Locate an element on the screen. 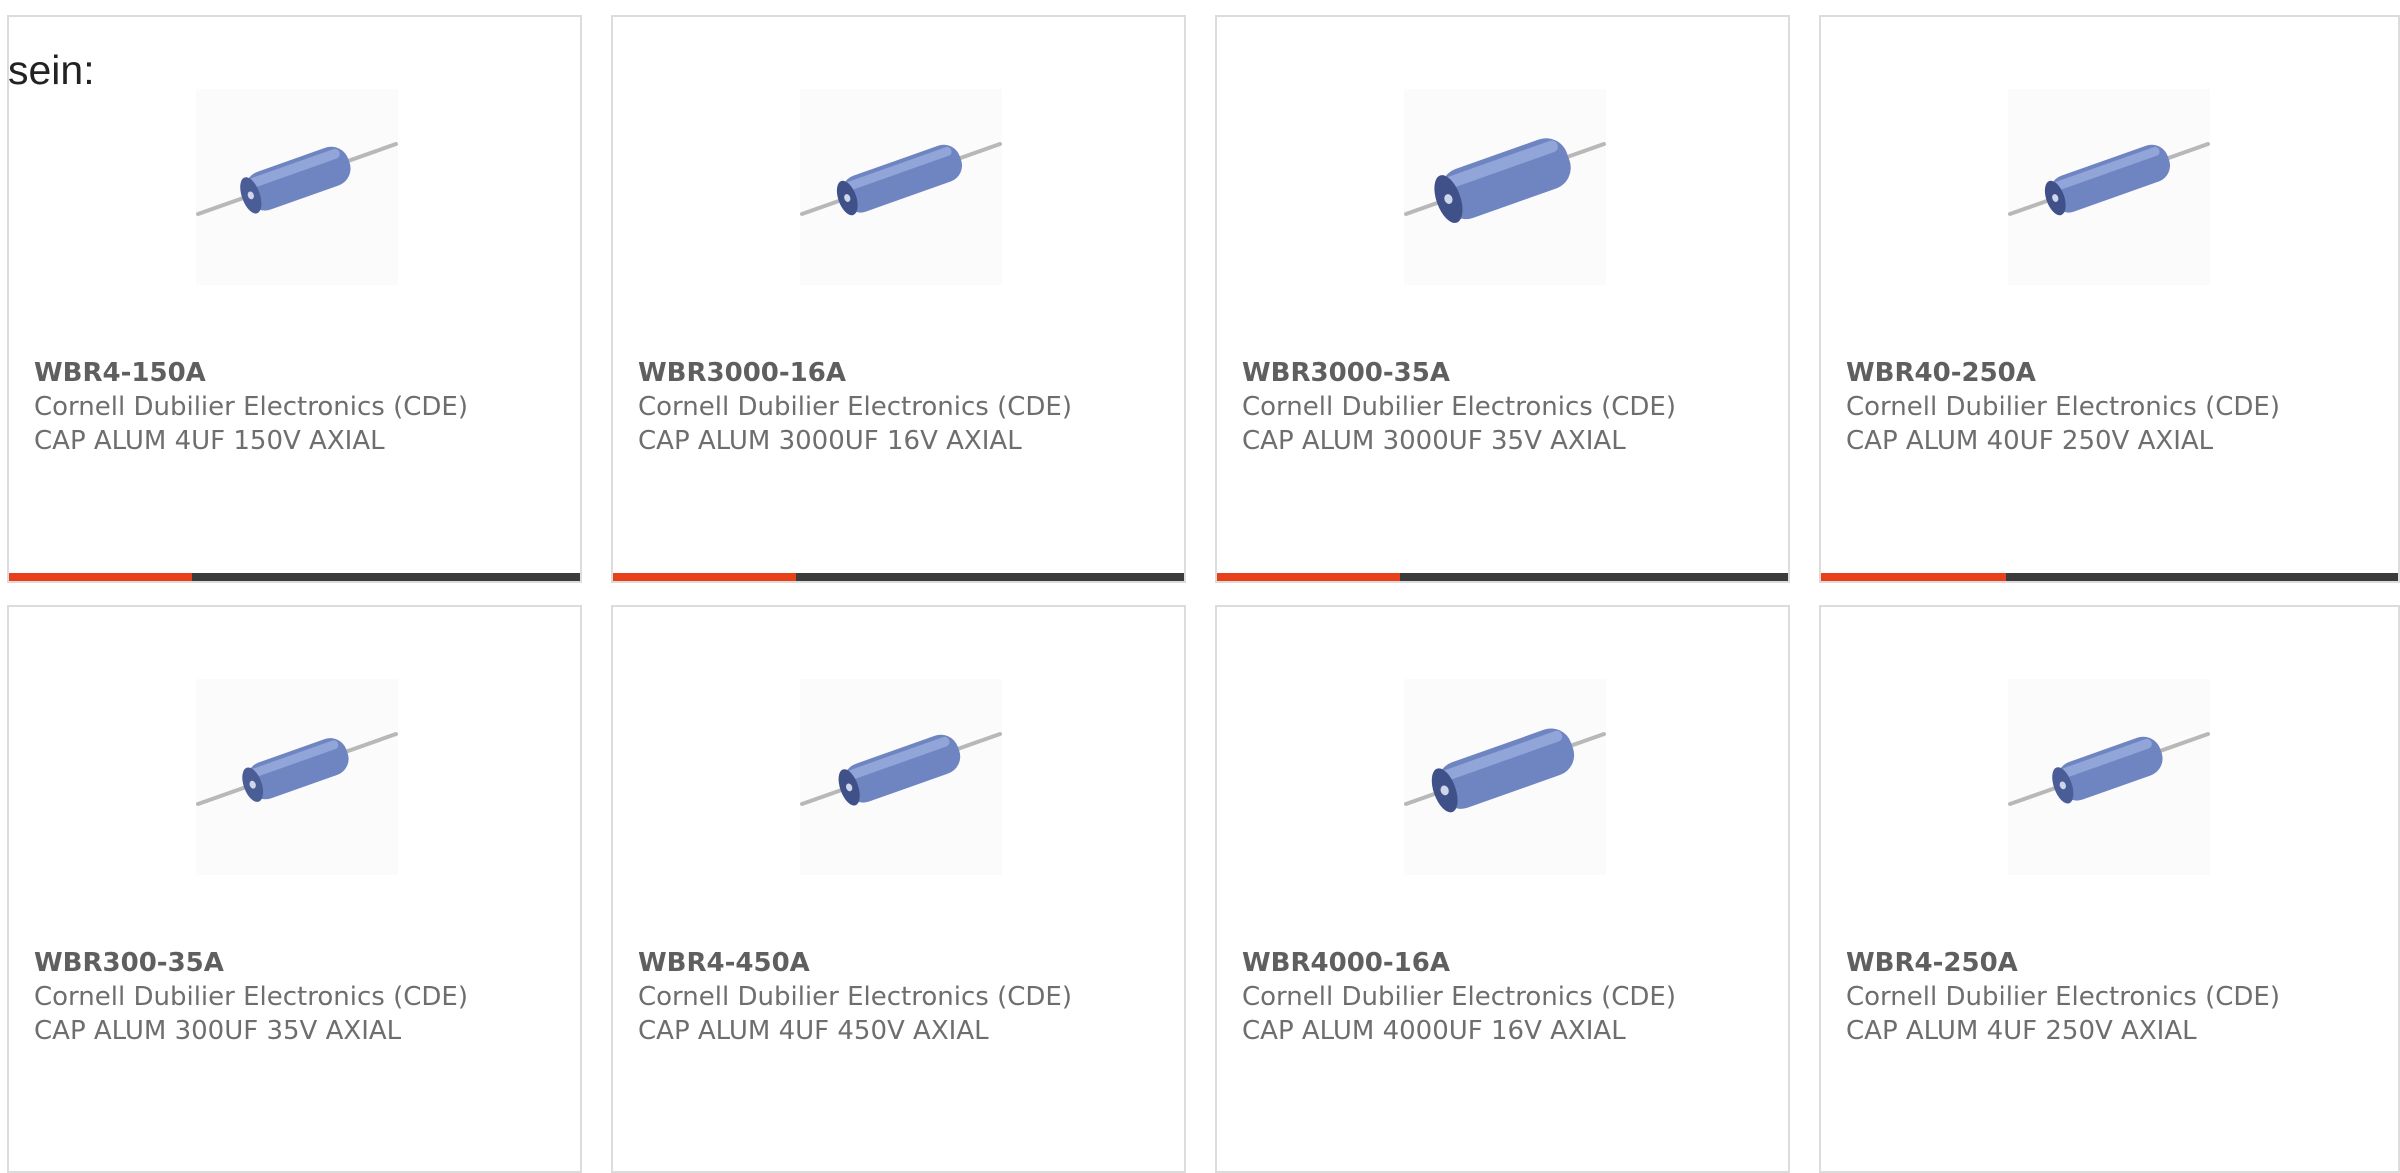 The width and height of the screenshot is (2400, 1173). part-number-link: WBR4000-16A is located at coordinates (1511, 963).